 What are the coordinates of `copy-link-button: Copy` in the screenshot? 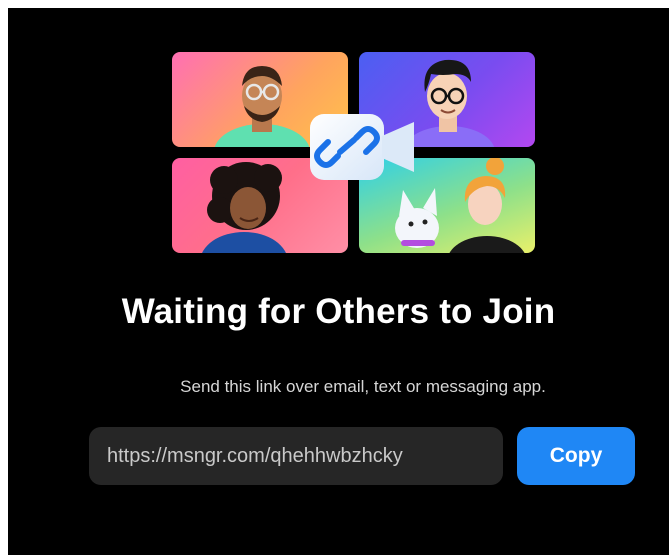 It's located at (576, 456).